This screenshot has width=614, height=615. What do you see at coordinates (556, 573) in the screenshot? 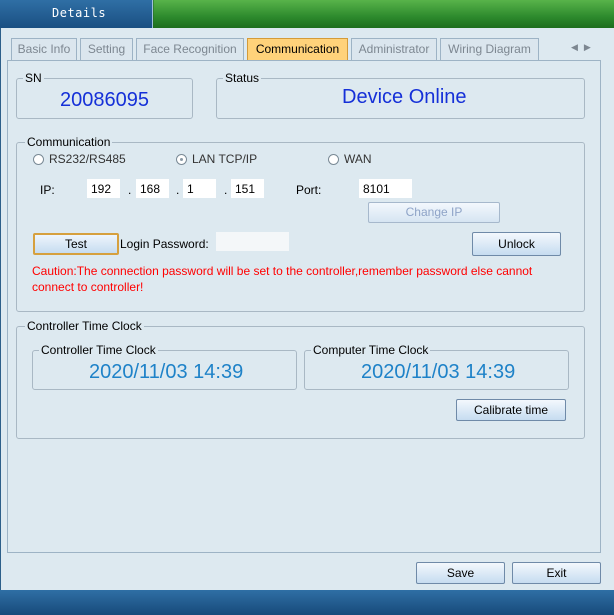
I see `exit-button: Exit` at bounding box center [556, 573].